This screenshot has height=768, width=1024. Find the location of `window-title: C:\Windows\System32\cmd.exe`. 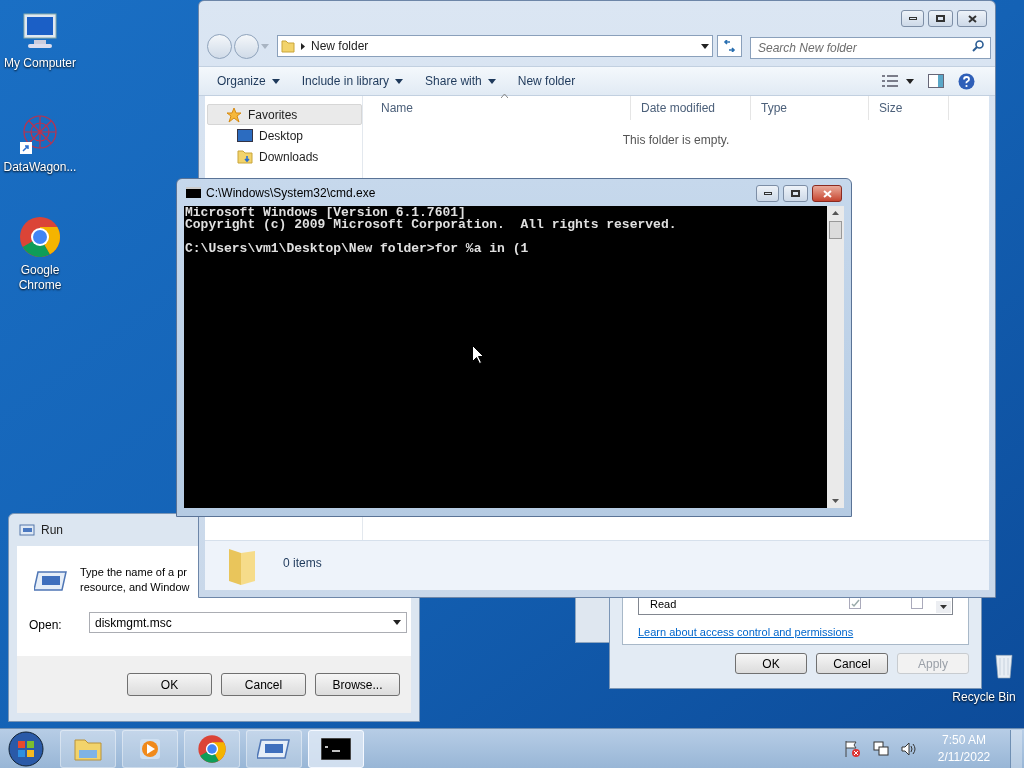

window-title: C:\Windows\System32\cmd.exe is located at coordinates (291, 193).